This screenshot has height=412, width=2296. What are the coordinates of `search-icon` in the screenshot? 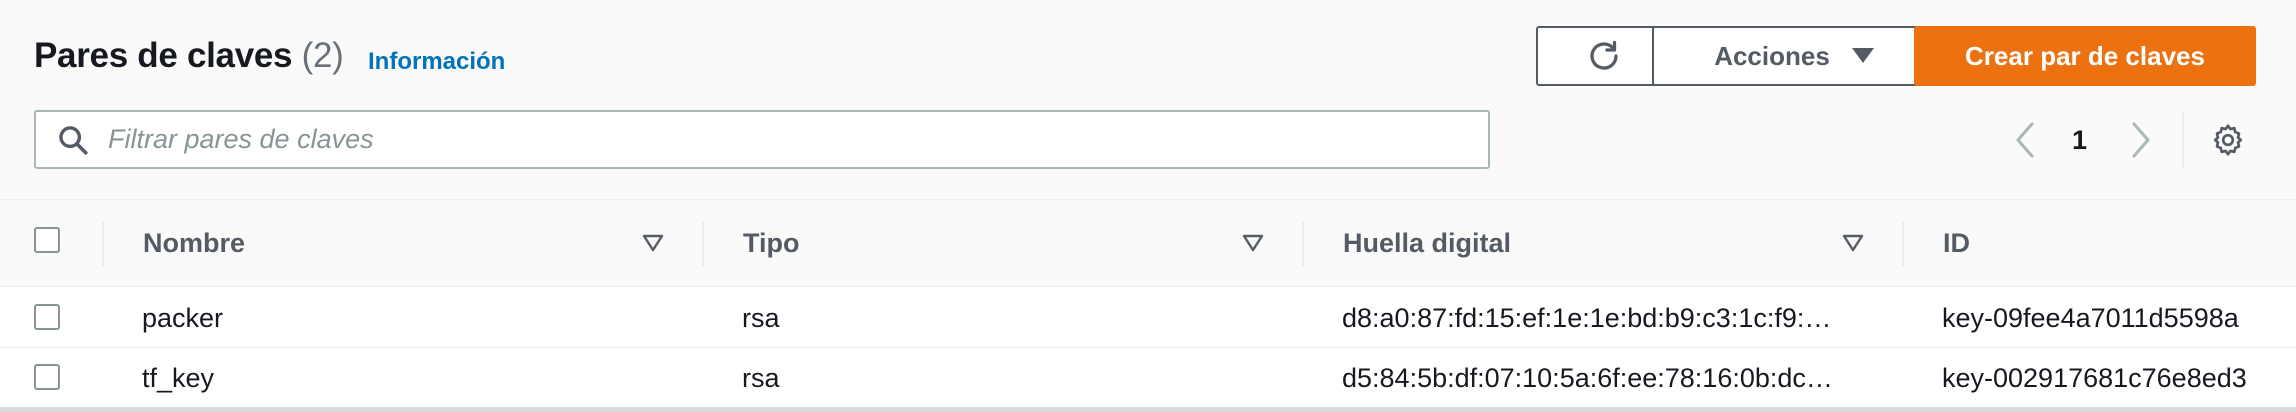 It's located at (73, 140).